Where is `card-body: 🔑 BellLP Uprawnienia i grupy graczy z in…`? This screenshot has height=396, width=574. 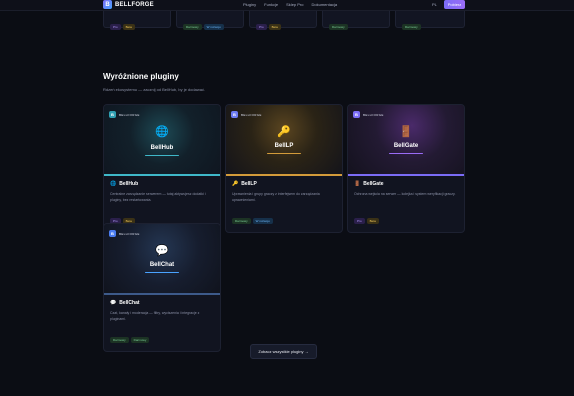
card-body: 🔑 BellLP Uprawnienia i grupy graczy z in… is located at coordinates (284, 204).